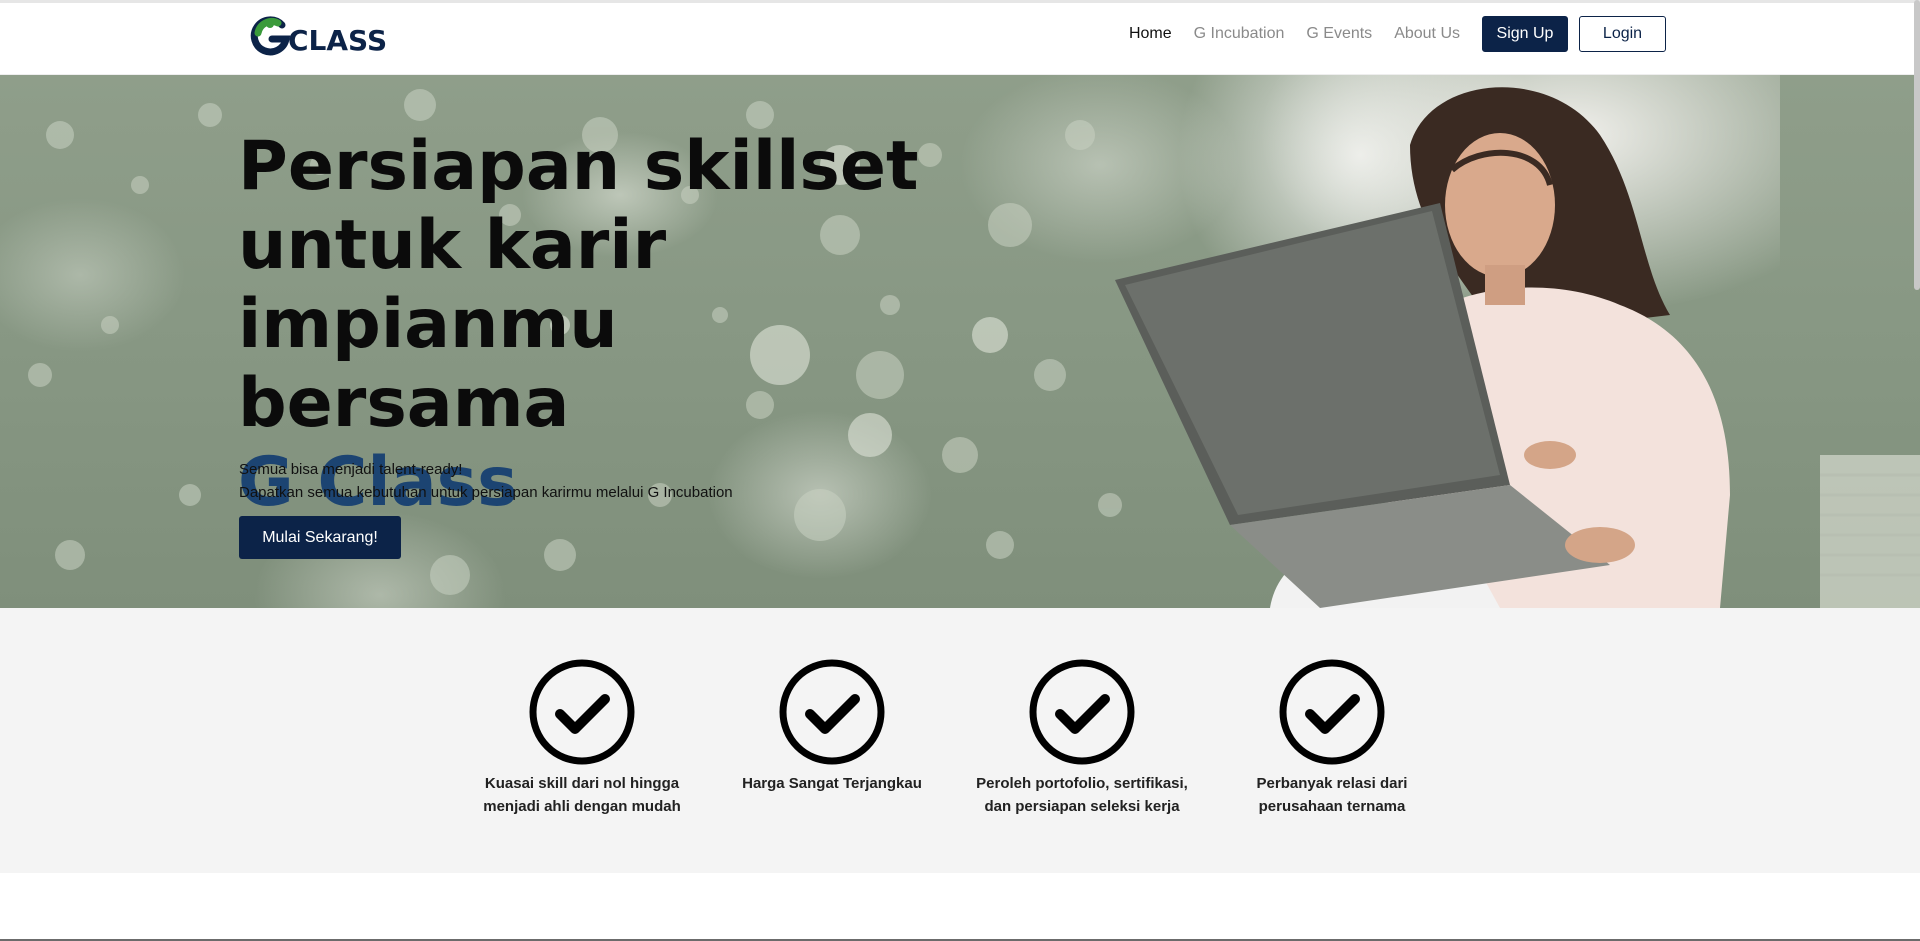 This screenshot has height=941, width=1920. Describe the element at coordinates (1150, 34) in the screenshot. I see `nav-home: Home` at that location.